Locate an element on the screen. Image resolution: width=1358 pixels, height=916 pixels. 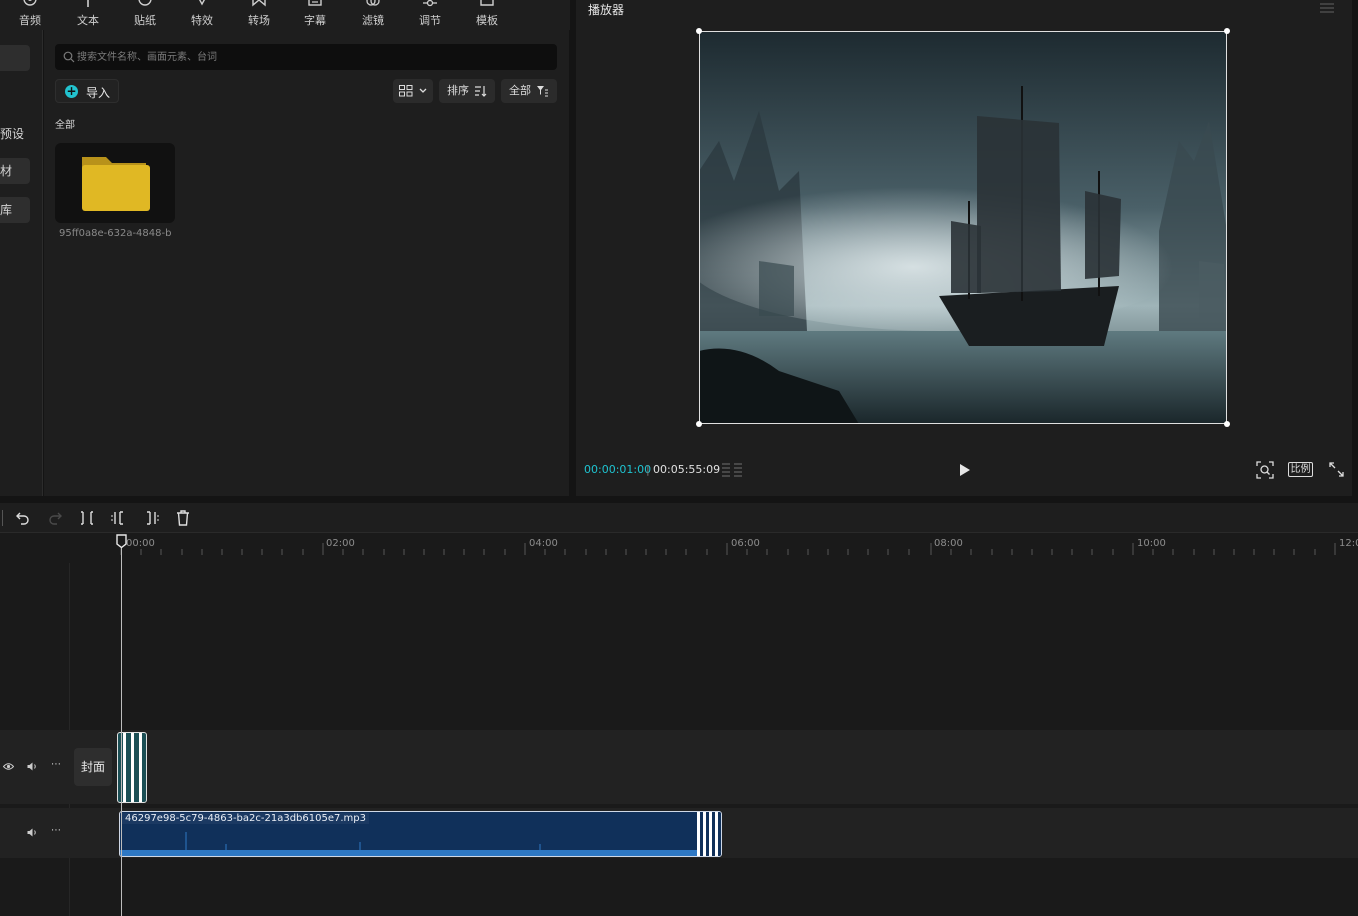
section-label: 全部 is located at coordinates (65, 125).